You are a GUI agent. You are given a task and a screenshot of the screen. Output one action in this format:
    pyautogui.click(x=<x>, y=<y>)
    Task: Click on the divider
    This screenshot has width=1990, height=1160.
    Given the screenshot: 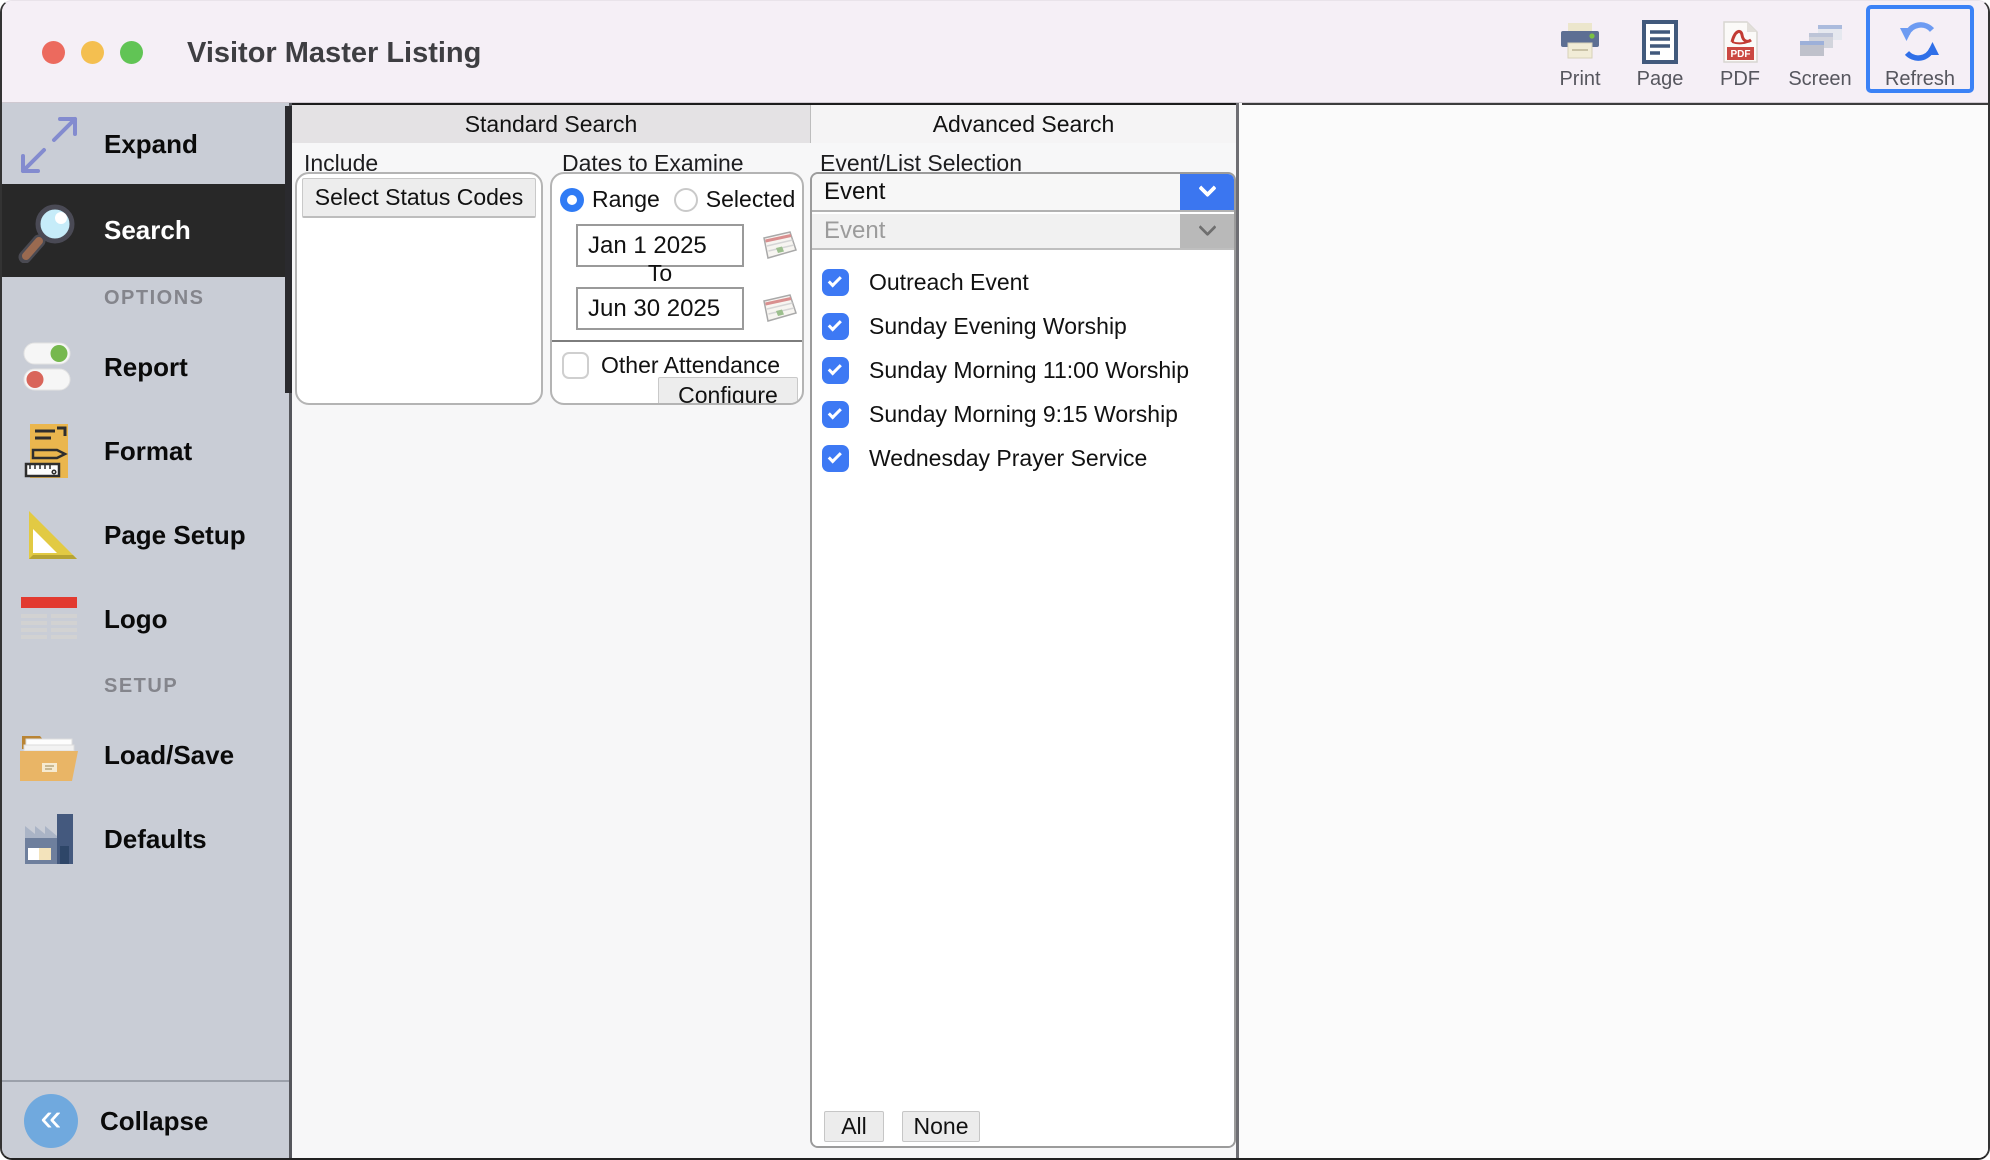 What is the action you would take?
    pyautogui.click(x=677, y=341)
    